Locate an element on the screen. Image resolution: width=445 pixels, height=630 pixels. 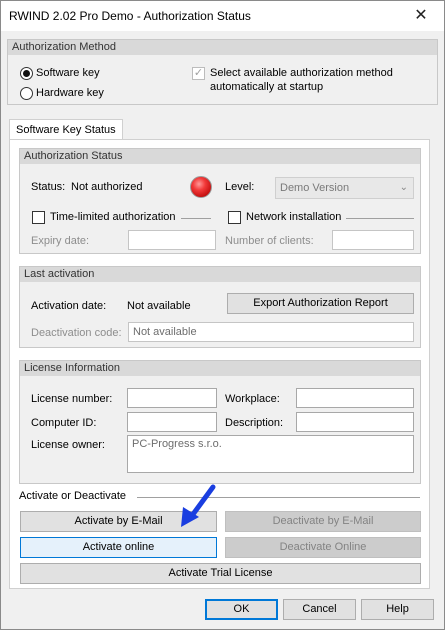
hardware-key-label: Hardware key is located at coordinates (70, 93).